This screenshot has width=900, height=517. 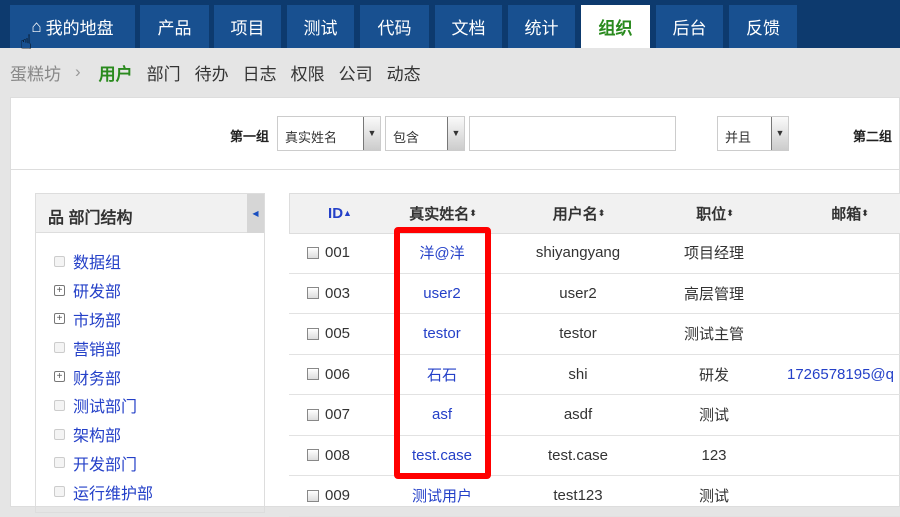 I want to click on table-row: 008 test.case test.case 123, so click(x=594, y=456).